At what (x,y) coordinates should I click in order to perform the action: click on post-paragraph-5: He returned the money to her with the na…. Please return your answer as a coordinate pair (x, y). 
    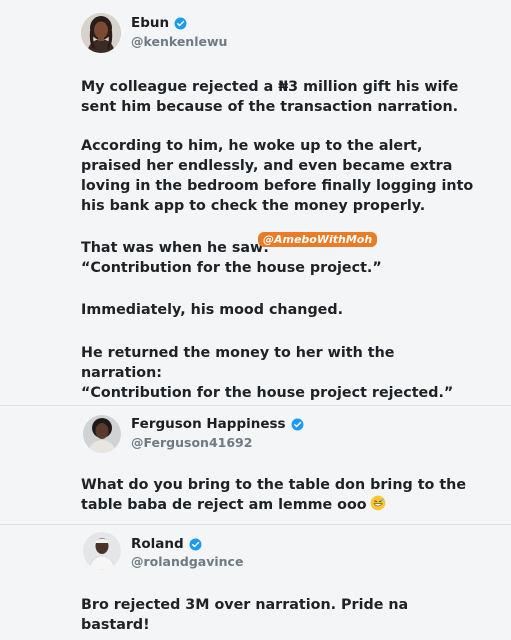
    Looking at the image, I should click on (267, 373).